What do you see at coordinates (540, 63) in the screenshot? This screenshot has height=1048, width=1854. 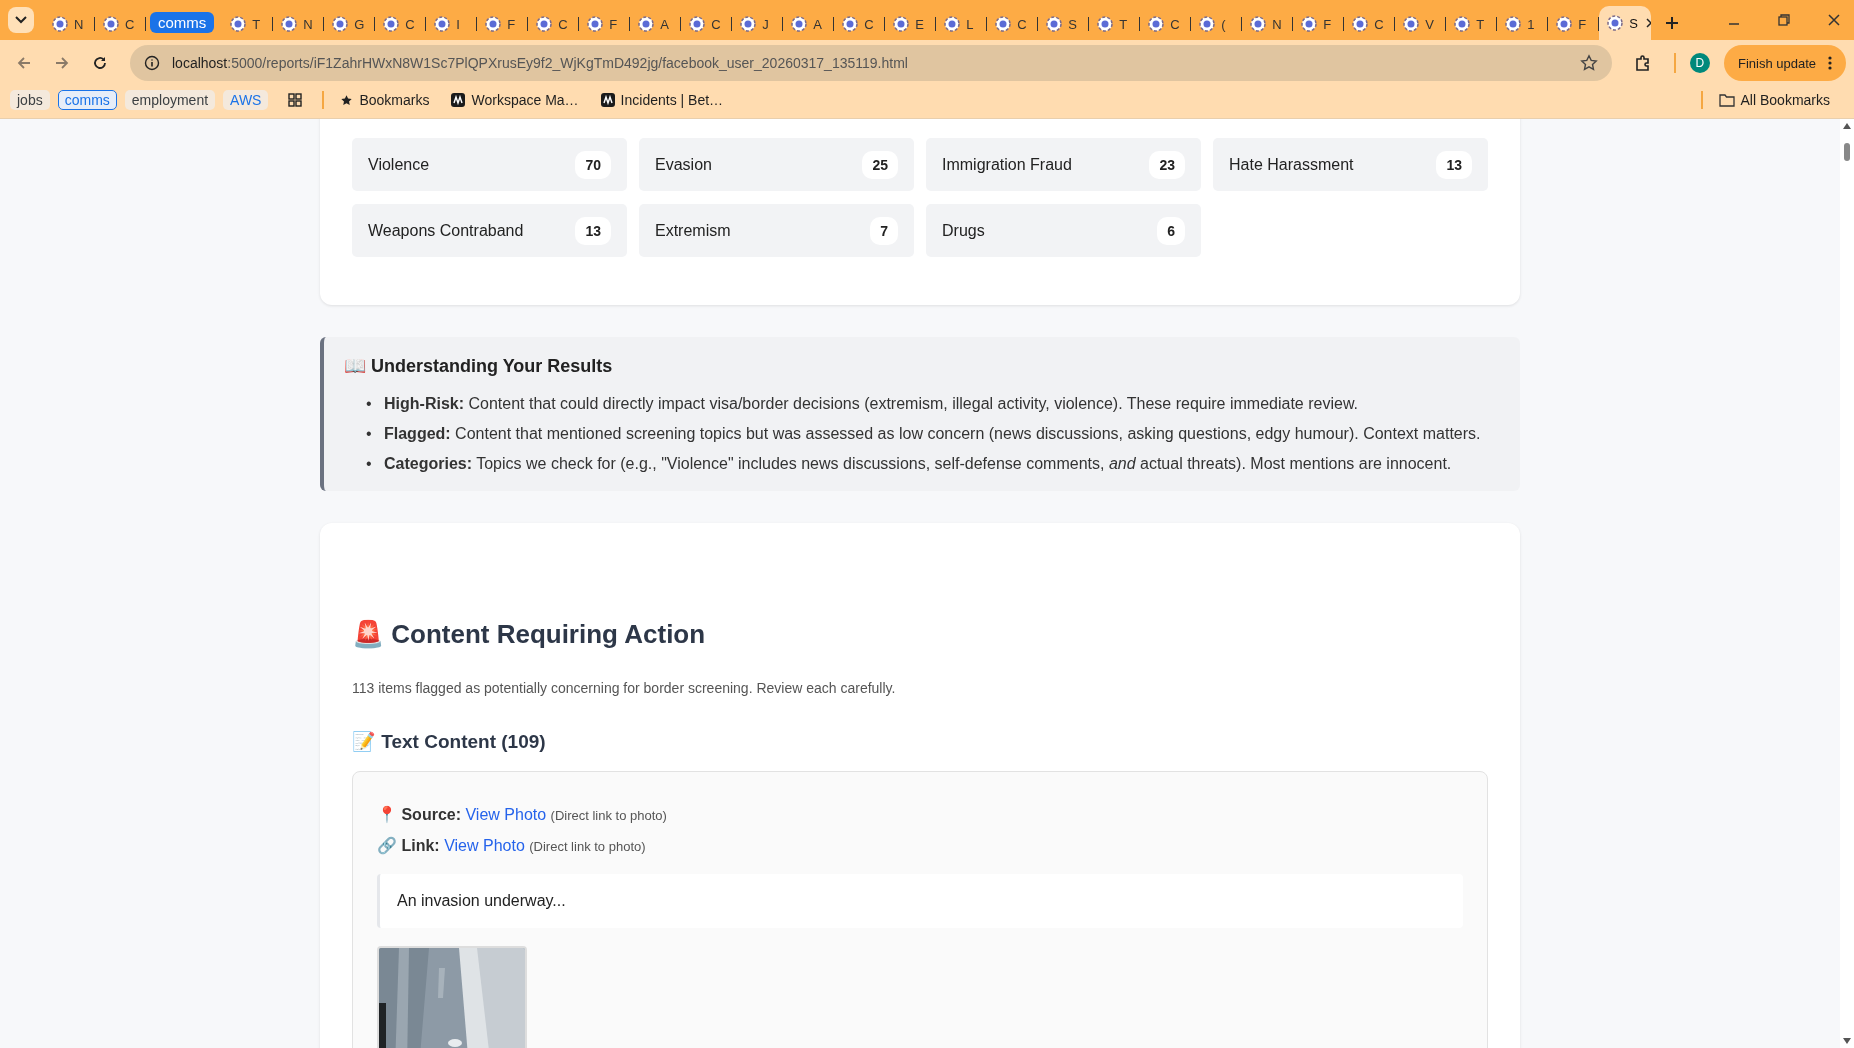 I see `url-text: localhost:5000/reports/iF1ZahrHWxN8W1Sc7PlQPXrusEy9f2_WjKgTmD492jg/facebook_user_20260317_135119.html` at bounding box center [540, 63].